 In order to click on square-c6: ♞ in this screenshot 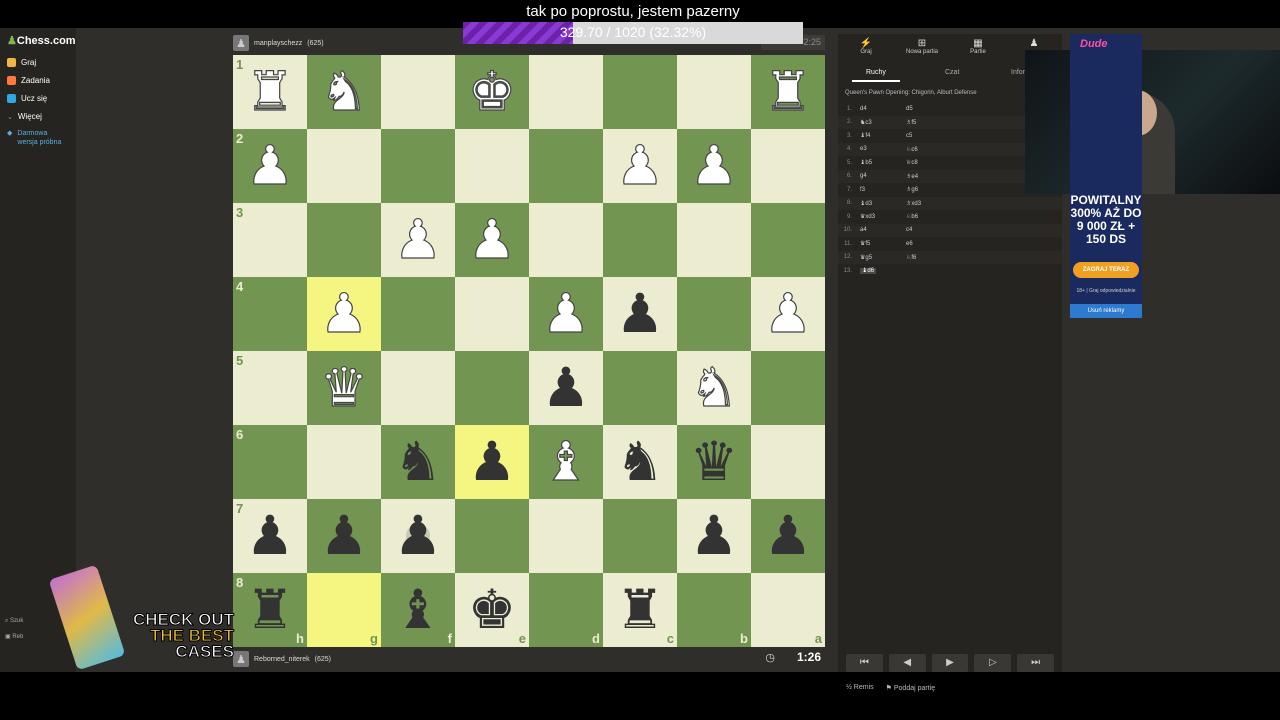, I will do `click(640, 462)`.